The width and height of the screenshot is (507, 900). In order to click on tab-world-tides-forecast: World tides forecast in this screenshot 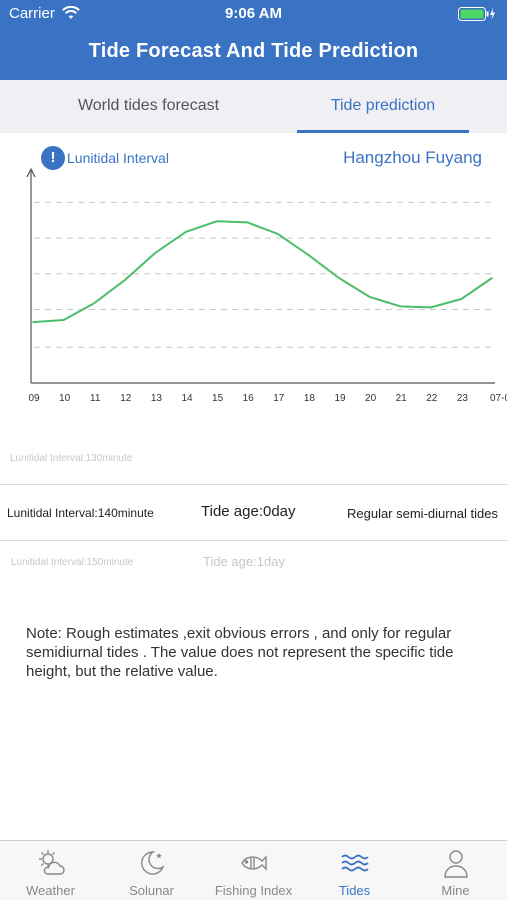, I will do `click(148, 106)`.